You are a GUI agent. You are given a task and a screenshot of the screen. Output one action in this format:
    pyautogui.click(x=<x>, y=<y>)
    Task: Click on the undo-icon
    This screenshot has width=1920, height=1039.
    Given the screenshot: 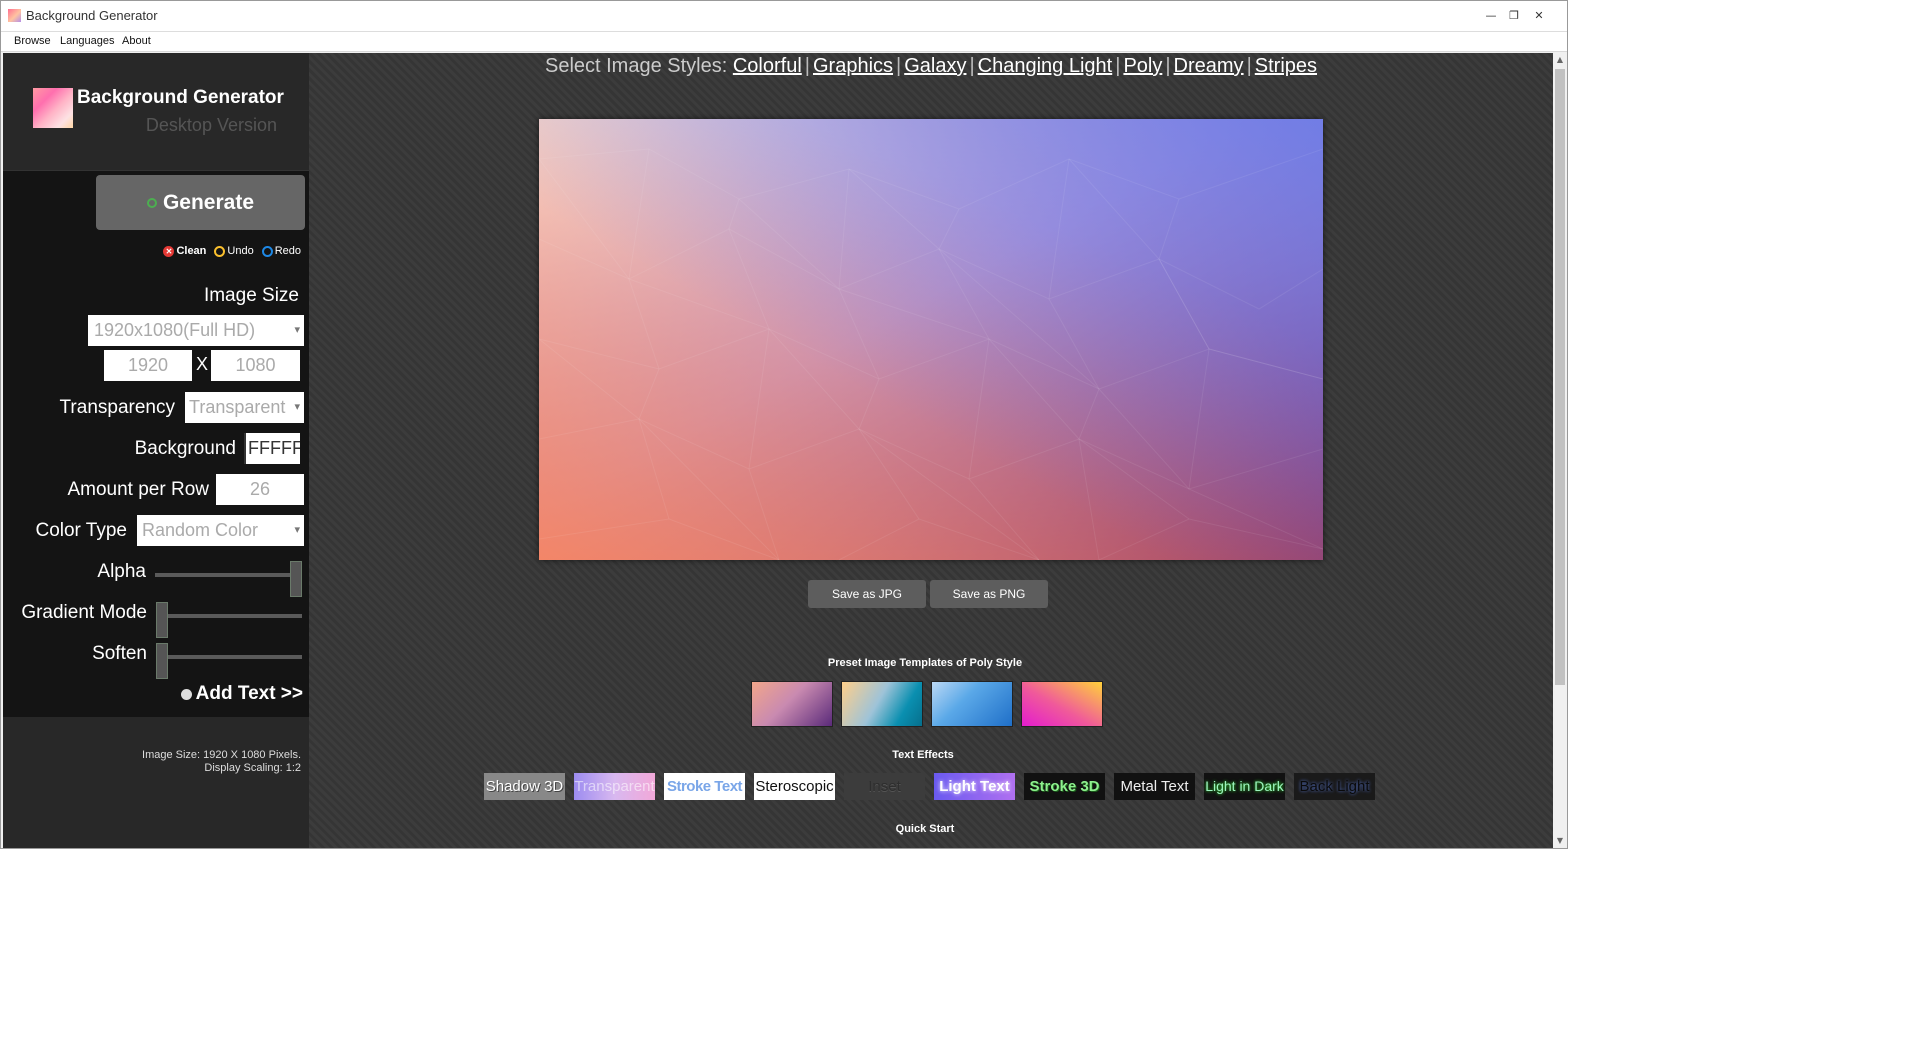 What is the action you would take?
    pyautogui.click(x=220, y=251)
    